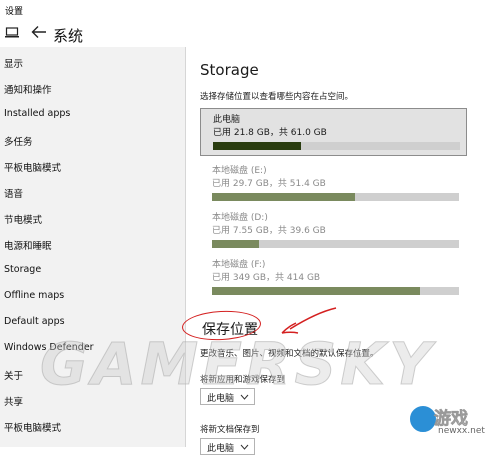  I want to click on page-title: 系统, so click(68, 36).